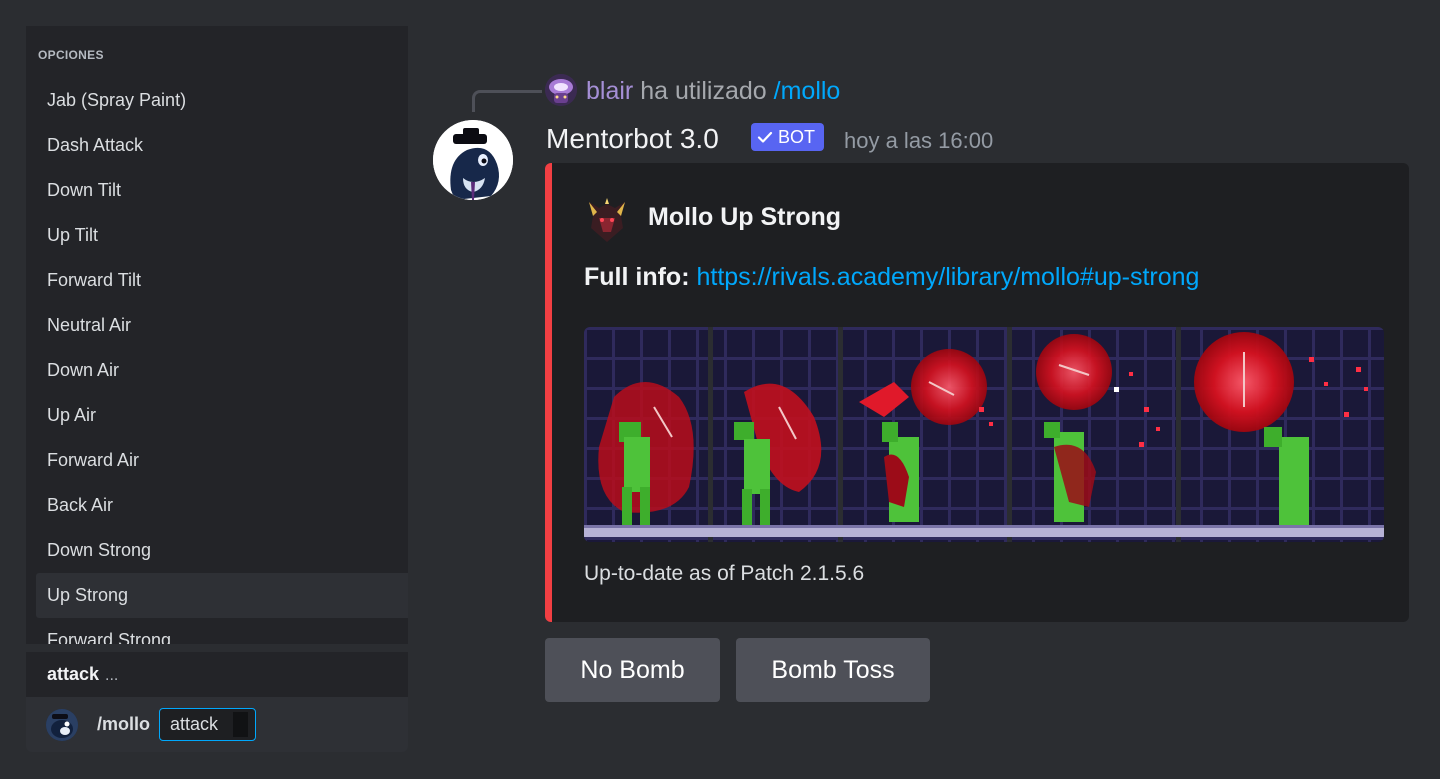 The width and height of the screenshot is (1440, 779). I want to click on command-option-input: attack, so click(207, 724).